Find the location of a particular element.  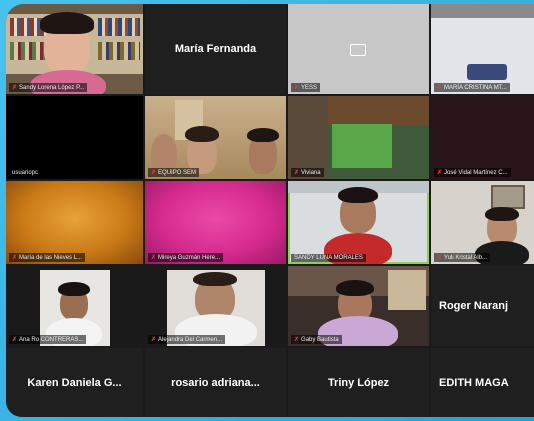

participant-tile: usuariopc is located at coordinates (74, 137).